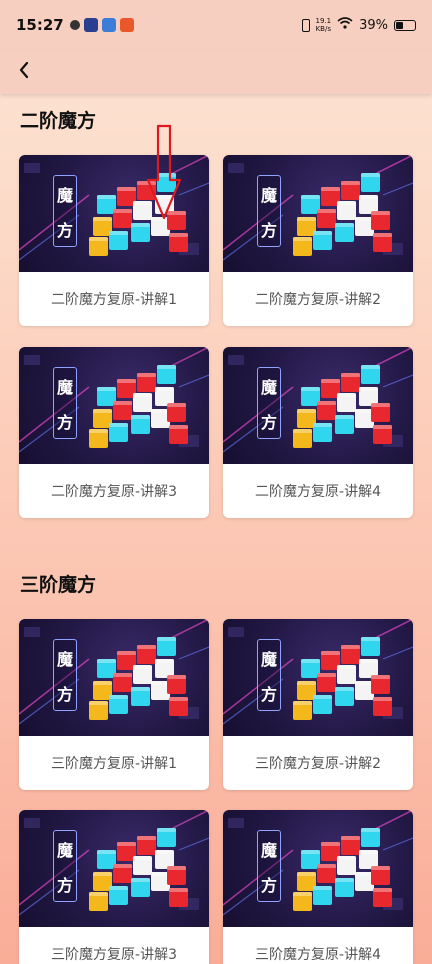 The height and width of the screenshot is (964, 432). Describe the element at coordinates (305, 25) in the screenshot. I see `vibrate-icon` at that location.